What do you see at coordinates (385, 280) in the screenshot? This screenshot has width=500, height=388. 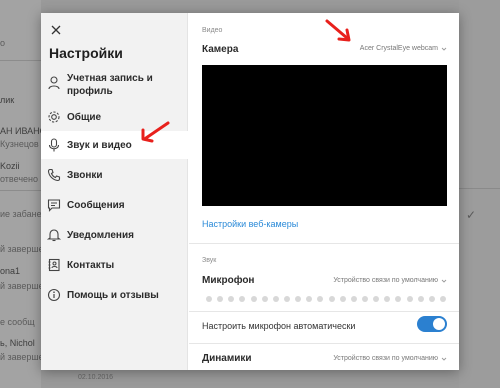 I see `microphone-value: Устройство связи по умолчанию` at bounding box center [385, 280].